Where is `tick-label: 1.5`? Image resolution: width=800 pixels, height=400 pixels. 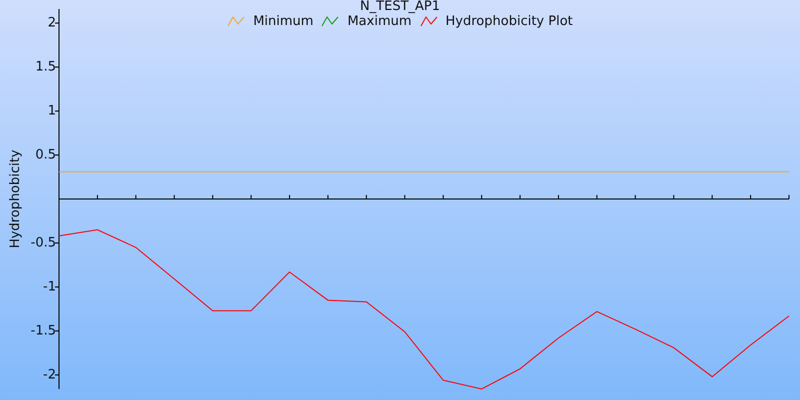 tick-label: 1.5 is located at coordinates (45, 67).